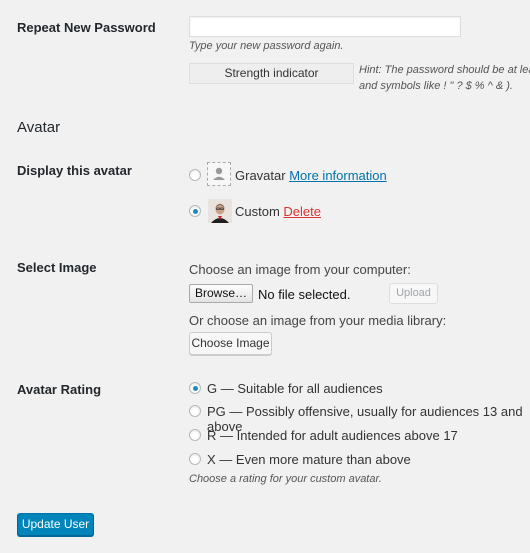 The image size is (530, 553). What do you see at coordinates (86, 27) in the screenshot?
I see `repeat-password-label: Repeat New Password` at bounding box center [86, 27].